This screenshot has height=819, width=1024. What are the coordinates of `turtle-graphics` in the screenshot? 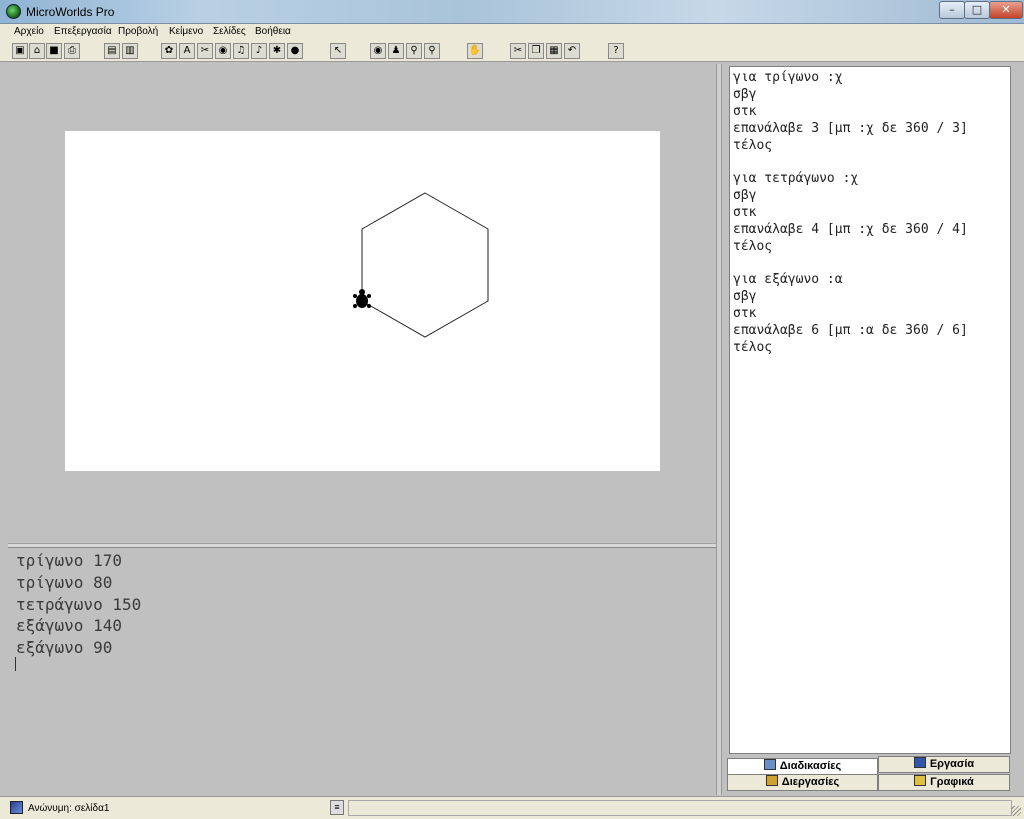 It's located at (421, 265).